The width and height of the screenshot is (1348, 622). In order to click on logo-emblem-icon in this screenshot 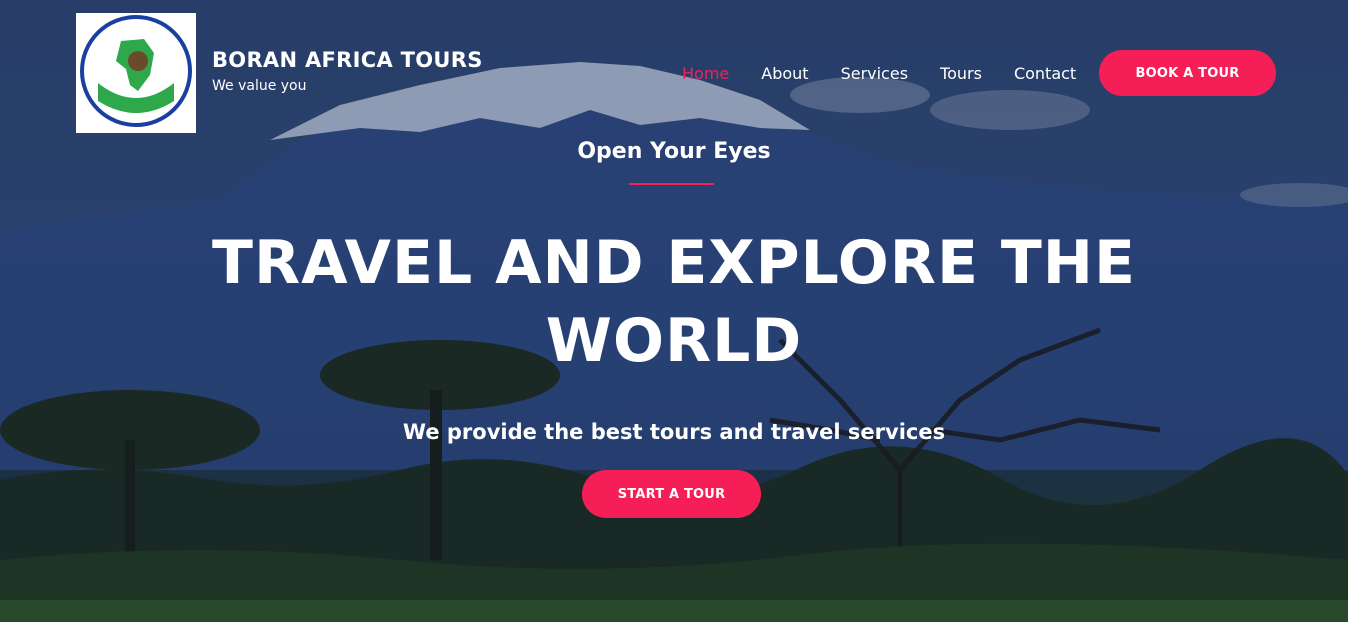, I will do `click(136, 71)`.